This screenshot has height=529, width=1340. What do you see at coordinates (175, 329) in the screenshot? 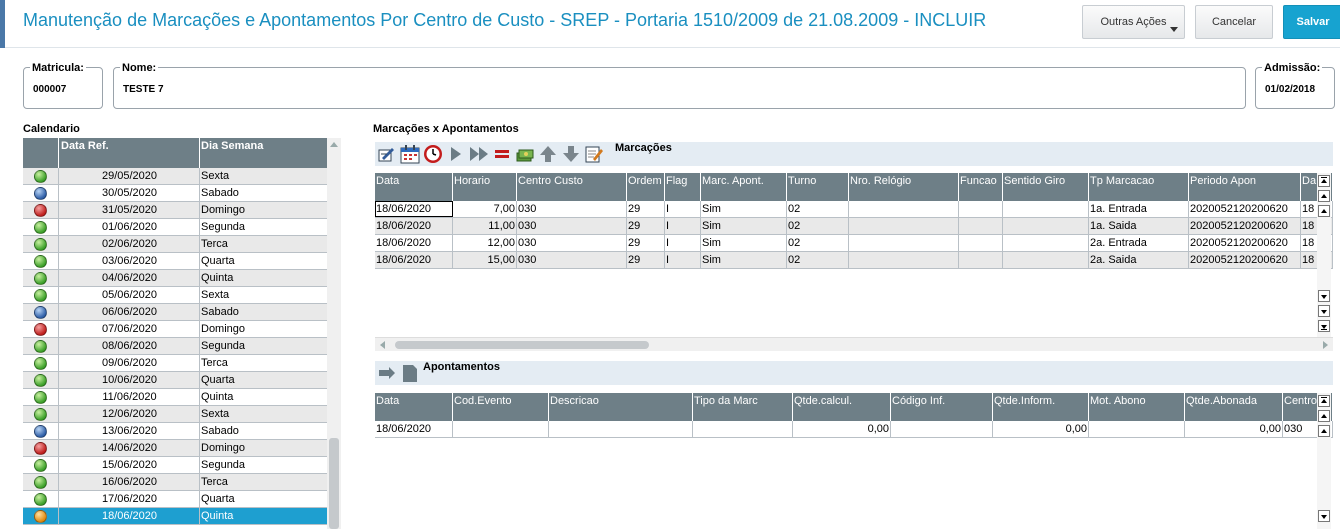
I see `calendar-row: 07/06/2020 Domingo` at bounding box center [175, 329].